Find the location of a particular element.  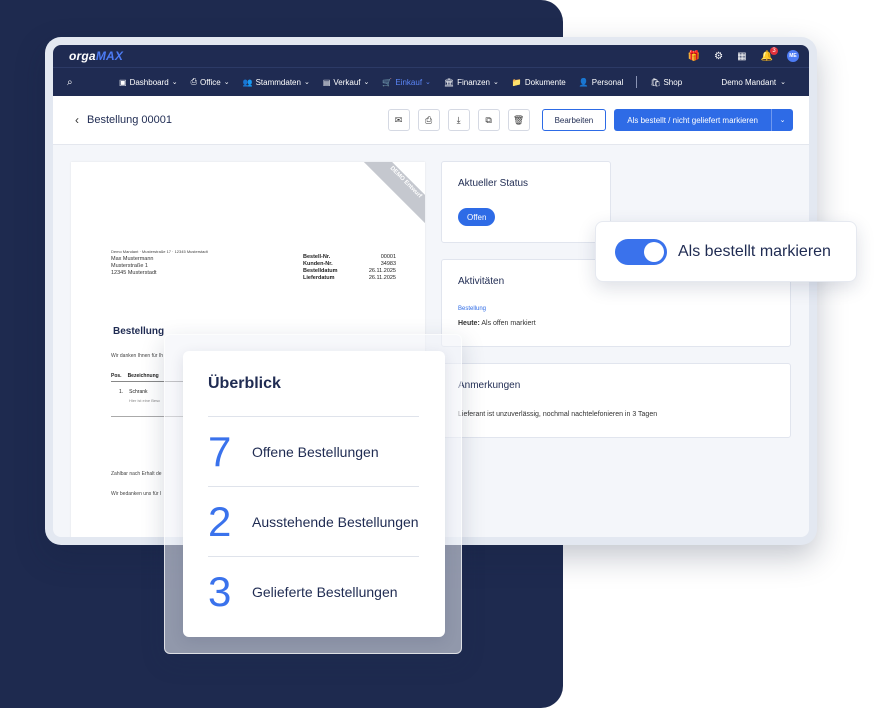

bell-icon: 🔔 3 is located at coordinates (769, 54).